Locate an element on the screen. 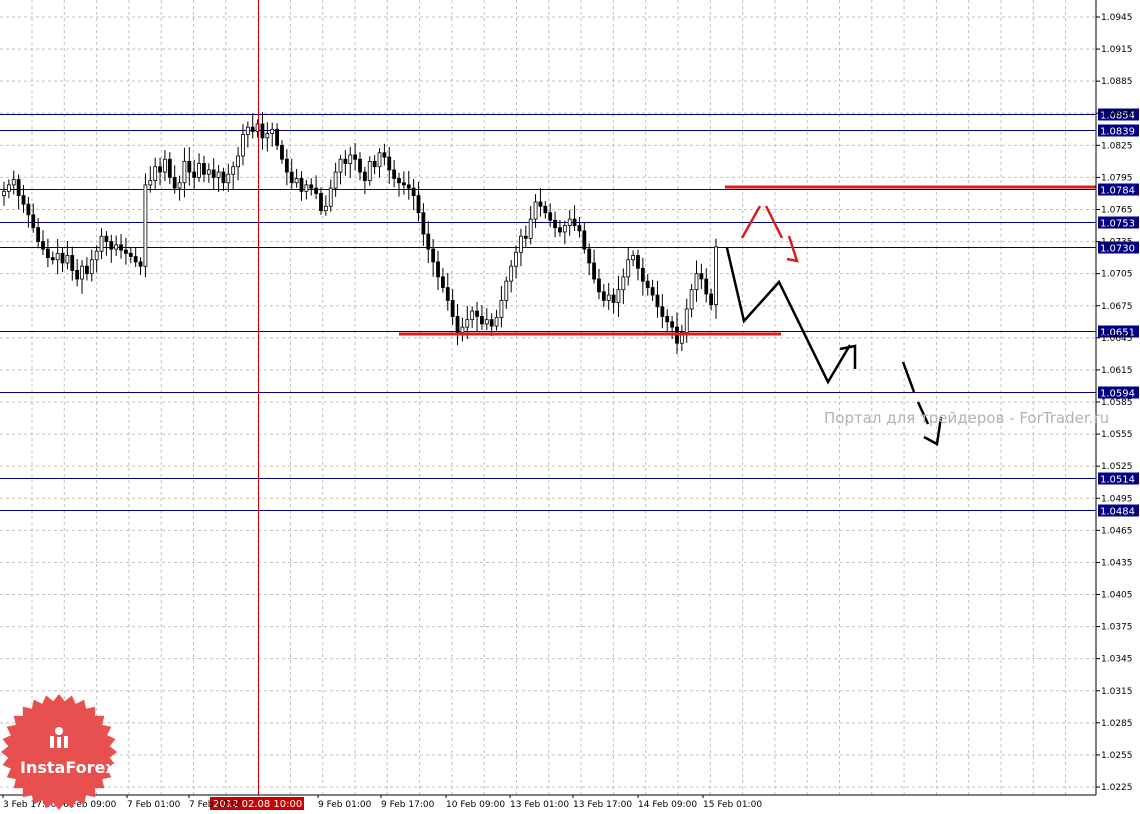 The image size is (1140, 814). price-tick-label: 1.0615 is located at coordinates (1117, 371).